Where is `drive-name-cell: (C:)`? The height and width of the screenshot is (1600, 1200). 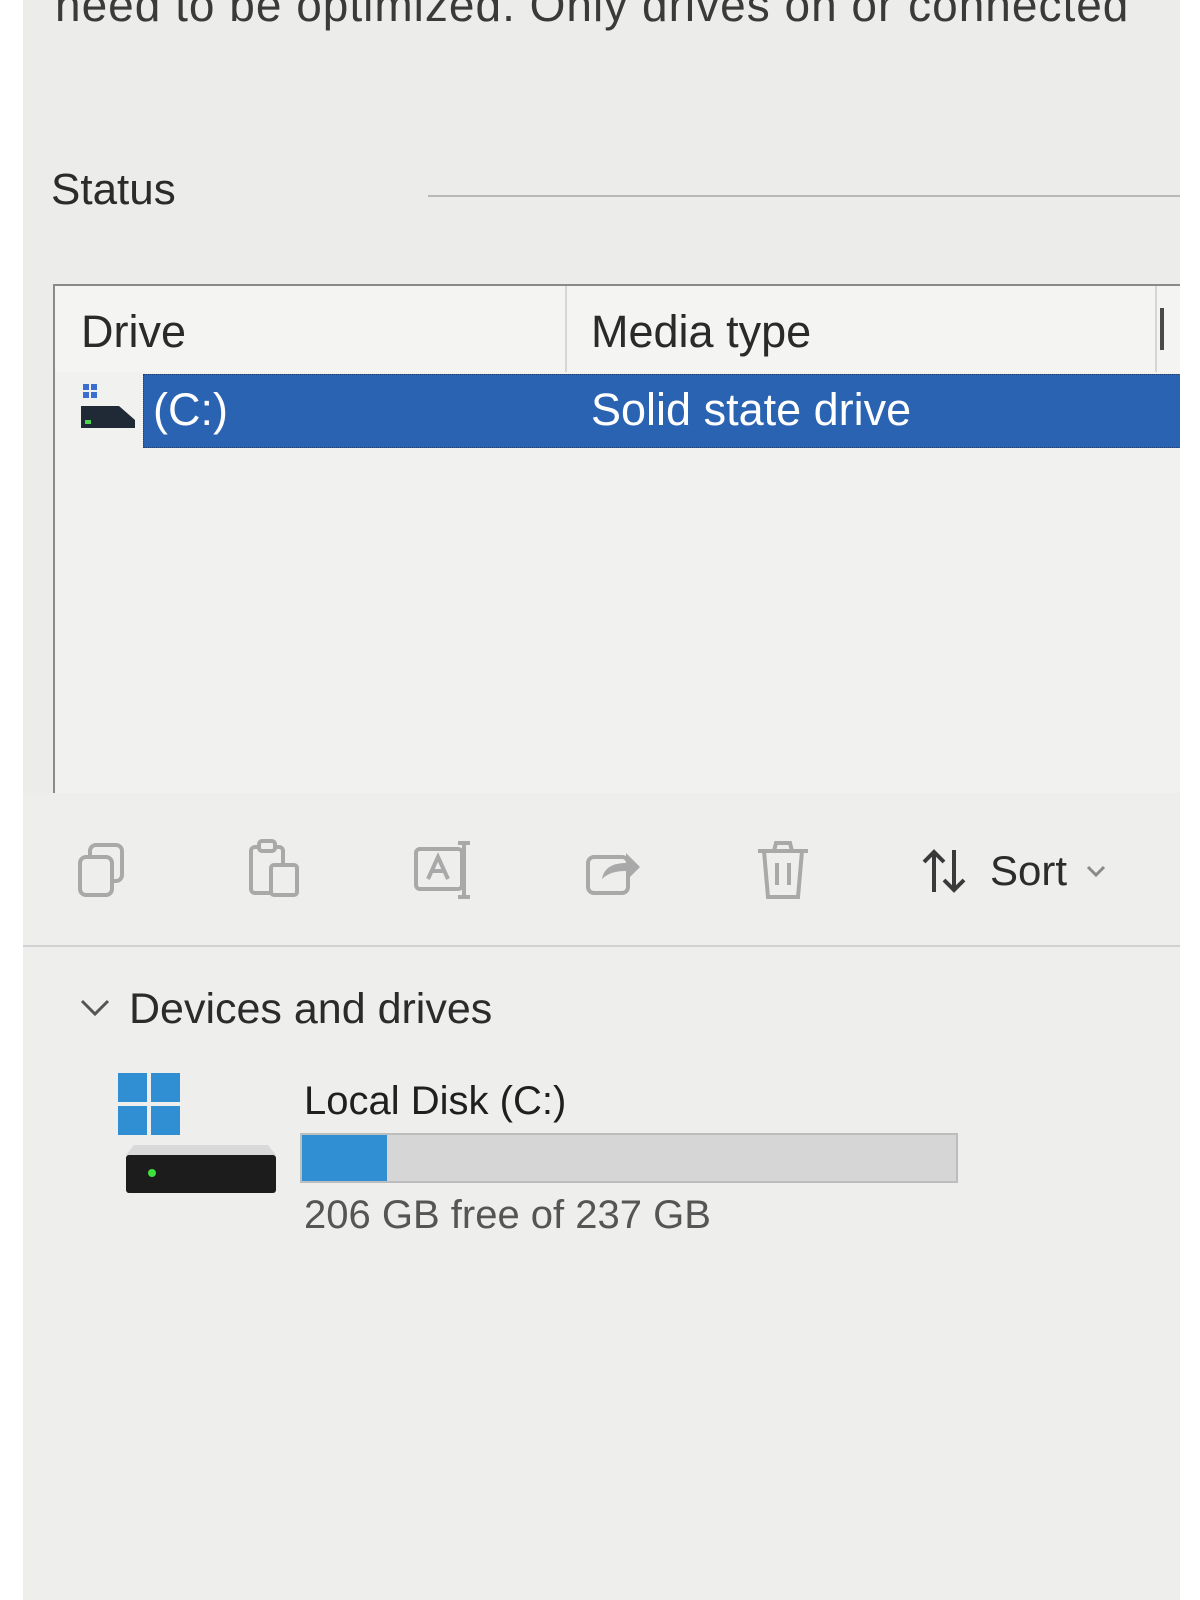
drive-name-cell: (C:) is located at coordinates (190, 409).